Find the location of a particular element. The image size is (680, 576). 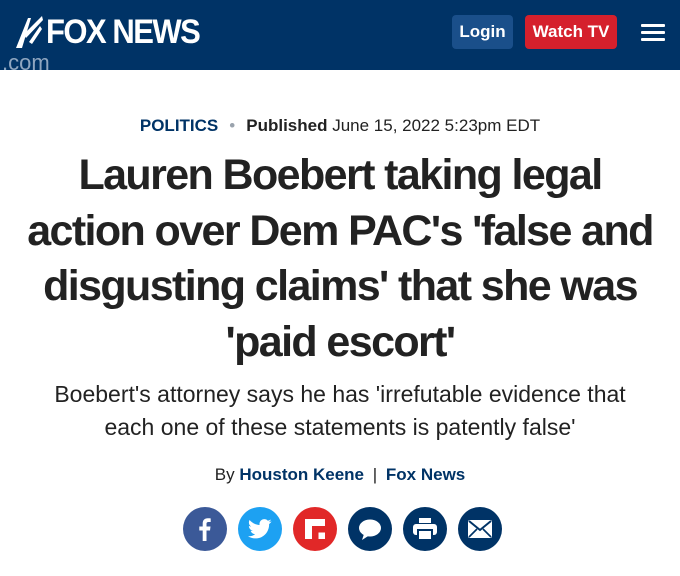

flipboard-share-button is located at coordinates (315, 529).